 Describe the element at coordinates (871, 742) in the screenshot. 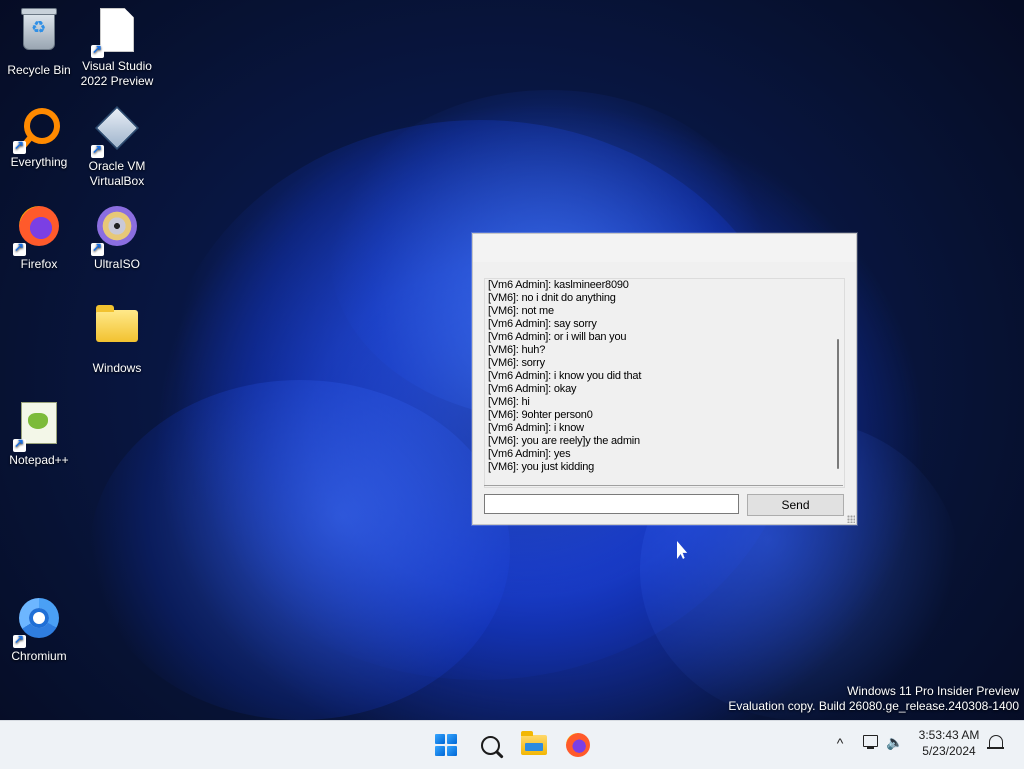

I see `network-icon` at that location.